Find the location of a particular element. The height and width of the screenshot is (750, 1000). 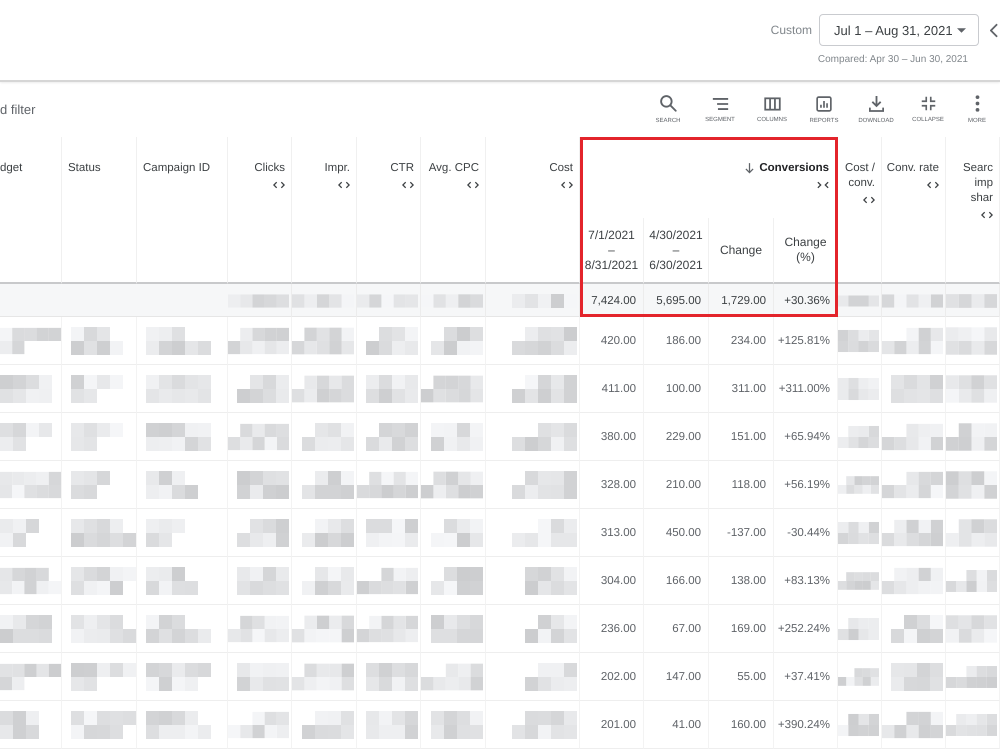

table-cell: 169.00 is located at coordinates (741, 629).